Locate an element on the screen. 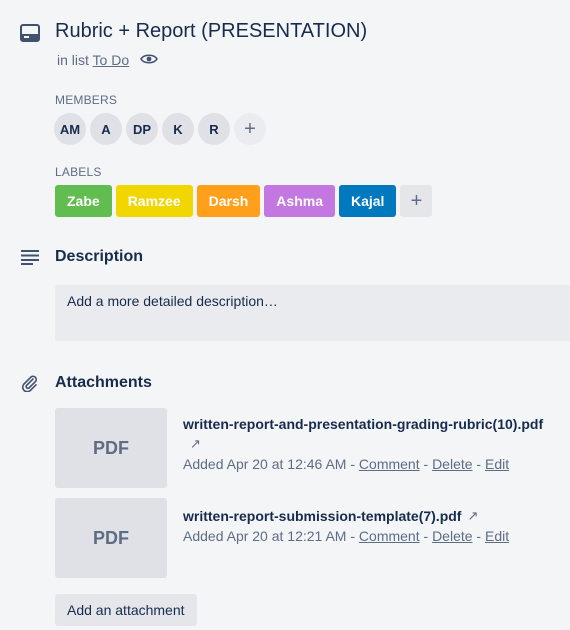 This screenshot has width=570, height=630. description-heading: Description is located at coordinates (99, 256).